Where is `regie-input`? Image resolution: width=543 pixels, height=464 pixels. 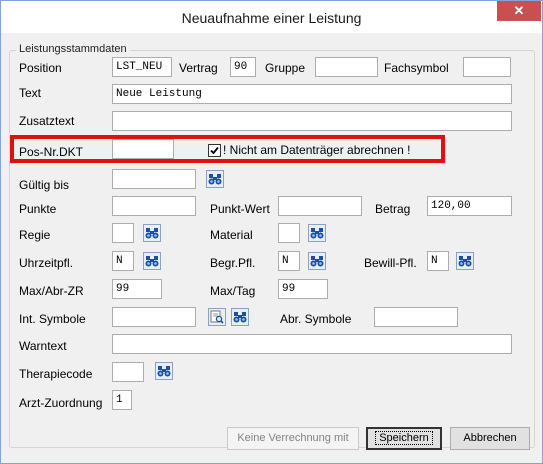
regie-input is located at coordinates (123, 233).